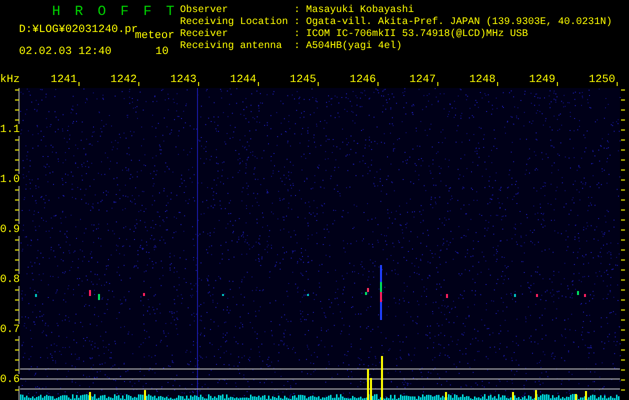 The width and height of the screenshot is (629, 400). Describe the element at coordinates (10, 380) in the screenshot. I see `y-axis-label: 0.6` at that location.